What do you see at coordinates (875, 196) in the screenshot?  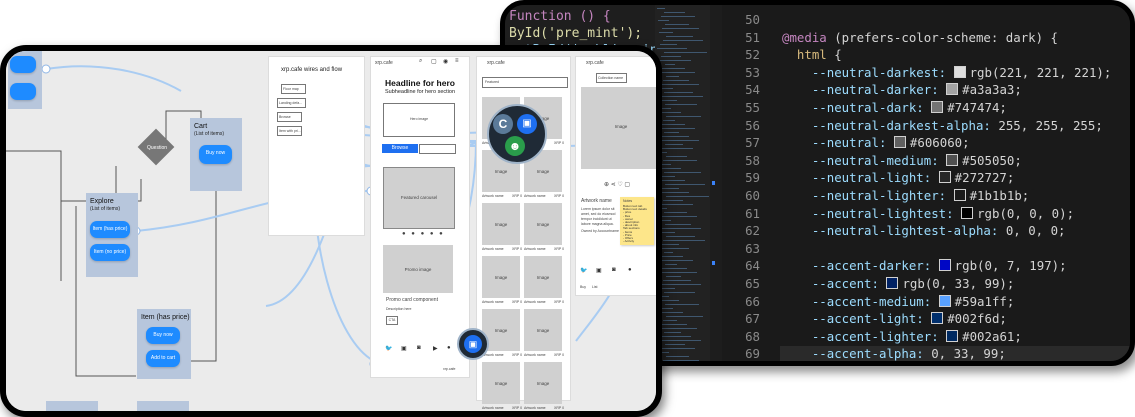 I see `code-line: 60 --neutral-lighter: #1b1b1b;` at bounding box center [875, 196].